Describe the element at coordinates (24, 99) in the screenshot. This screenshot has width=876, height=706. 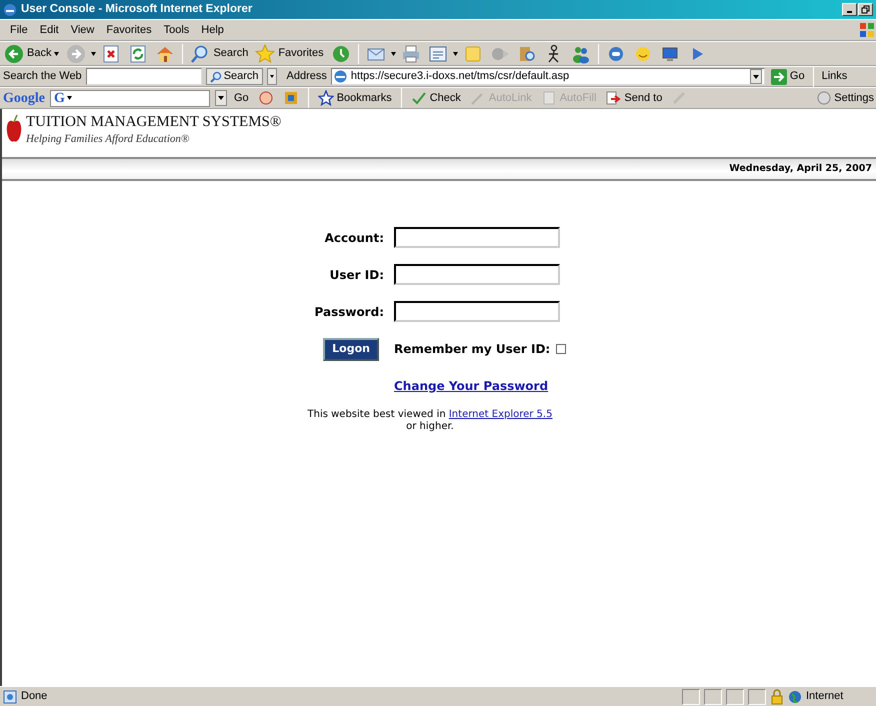
I see `google-logo: Google` at that location.